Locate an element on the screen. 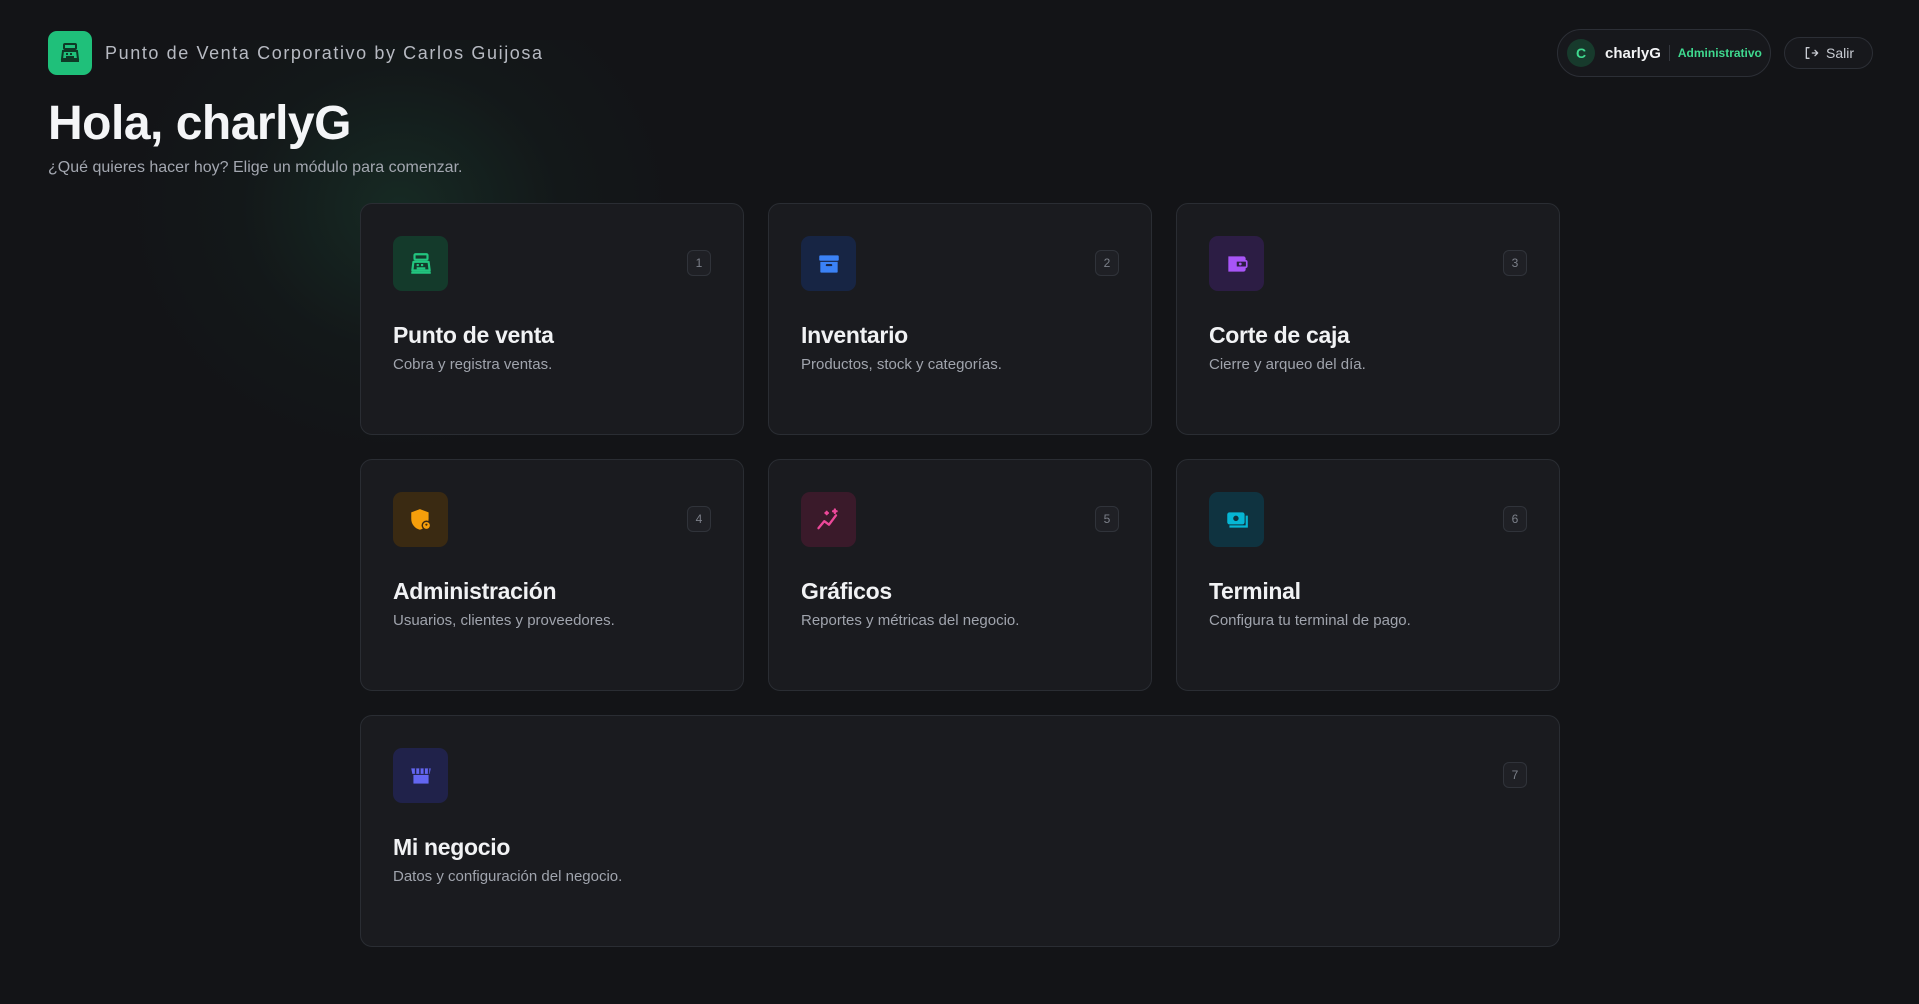 The image size is (1919, 1004). module-description: Usuarios, clientes y proveedores. is located at coordinates (504, 620).